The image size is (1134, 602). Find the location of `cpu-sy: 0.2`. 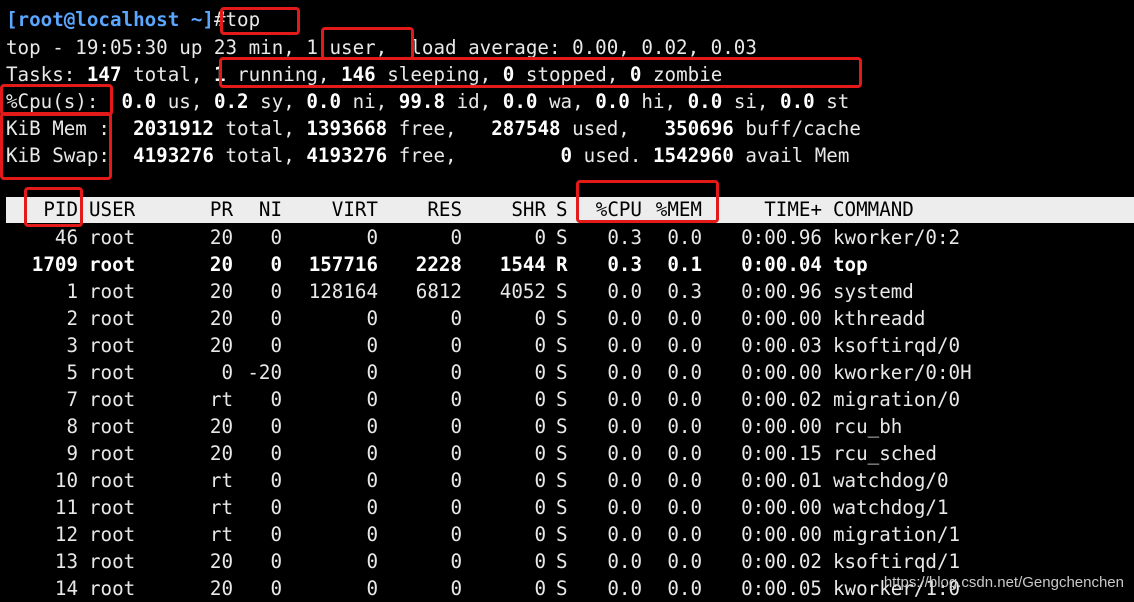

cpu-sy: 0.2 is located at coordinates (231, 101).